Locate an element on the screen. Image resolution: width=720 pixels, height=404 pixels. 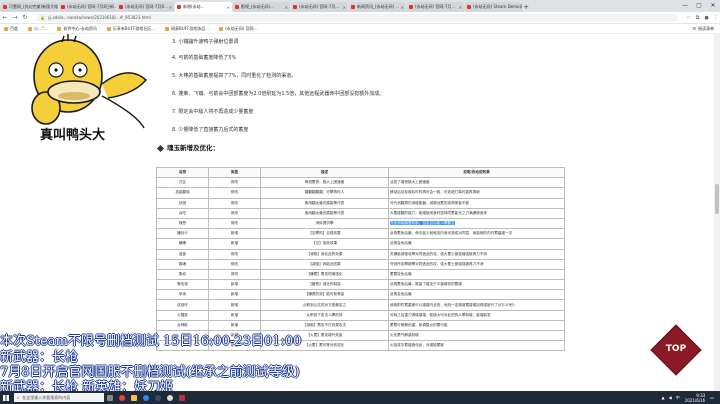
table-cell-text: 火焰将中蓄增造化此，对增能蓄被 is located at coordinates (417, 345).